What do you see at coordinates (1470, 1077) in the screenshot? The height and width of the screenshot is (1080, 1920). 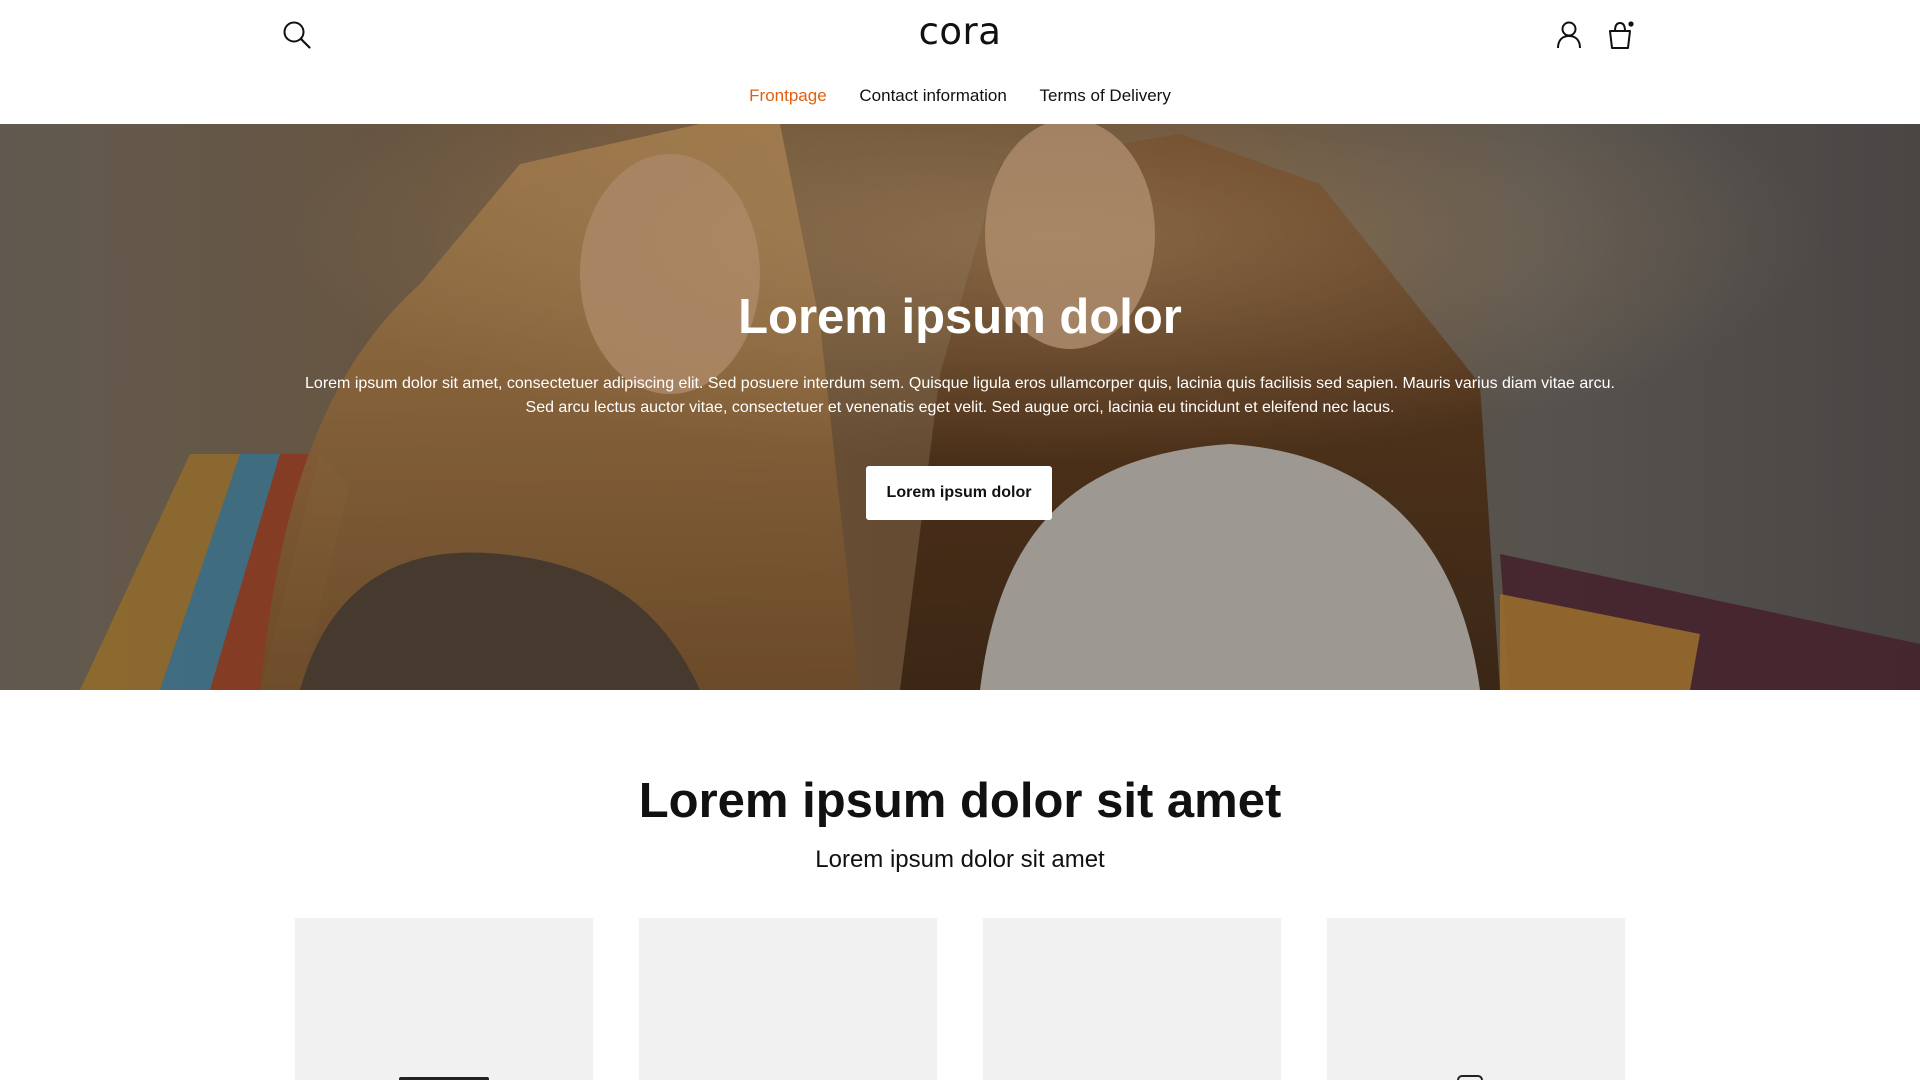 I see `card-image-placeholder` at bounding box center [1470, 1077].